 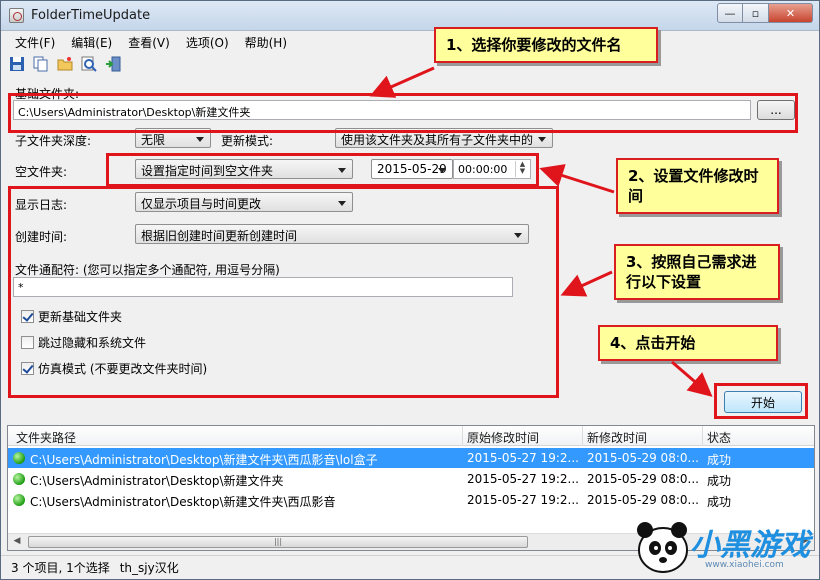 What do you see at coordinates (744, 565) in the screenshot?
I see `watermark-url: www.xiaohei.com` at bounding box center [744, 565].